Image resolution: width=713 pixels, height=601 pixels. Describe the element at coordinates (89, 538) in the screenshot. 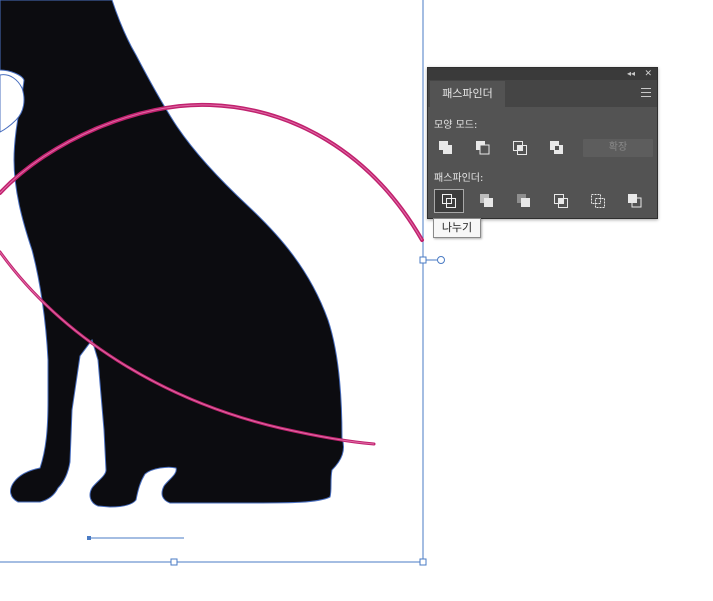

I see `bottom-guide-anchor` at that location.